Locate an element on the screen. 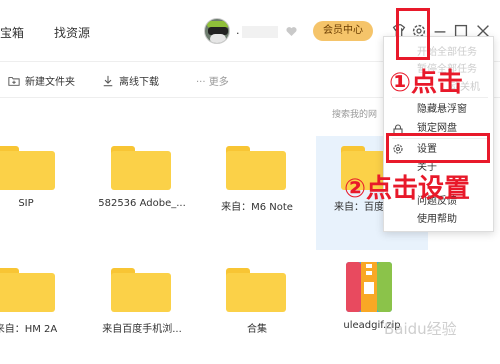  file-name: 来自：M6 Note is located at coordinates (257, 207).